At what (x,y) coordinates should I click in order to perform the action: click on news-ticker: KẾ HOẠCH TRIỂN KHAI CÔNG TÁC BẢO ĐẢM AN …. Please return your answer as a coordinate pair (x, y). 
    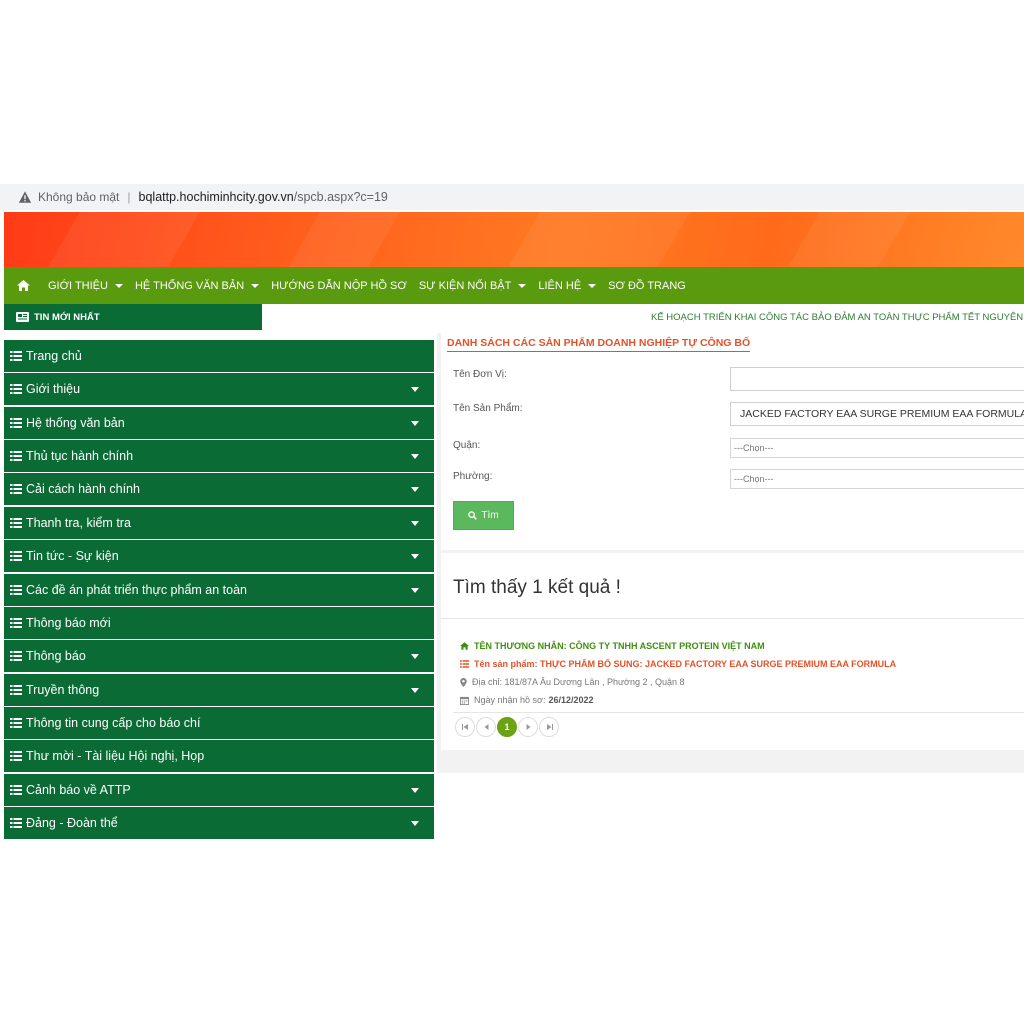
    Looking at the image, I should click on (643, 317).